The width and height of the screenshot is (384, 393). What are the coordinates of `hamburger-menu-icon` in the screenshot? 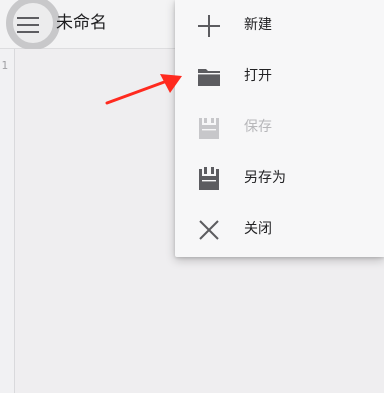 It's located at (28, 25).